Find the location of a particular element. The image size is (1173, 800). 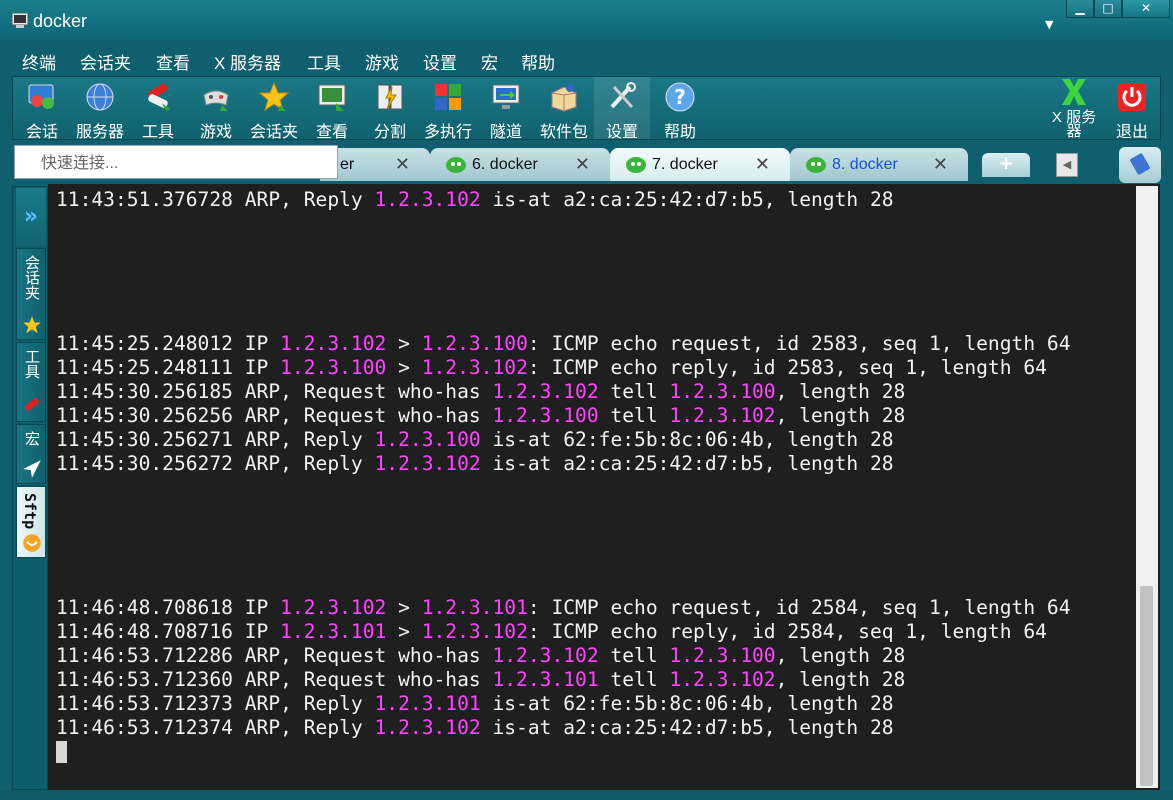

tools-button: 工具 is located at coordinates (158, 109).